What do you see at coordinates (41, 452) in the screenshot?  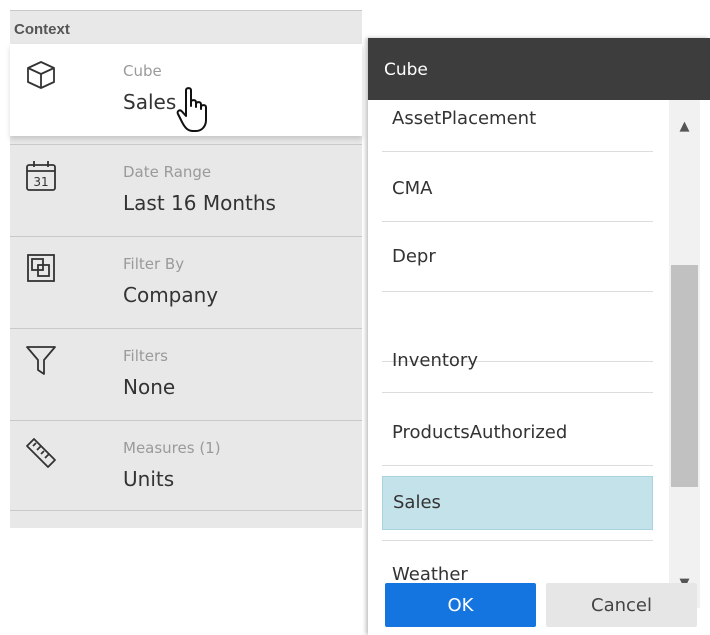 I see `ruler-icon` at bounding box center [41, 452].